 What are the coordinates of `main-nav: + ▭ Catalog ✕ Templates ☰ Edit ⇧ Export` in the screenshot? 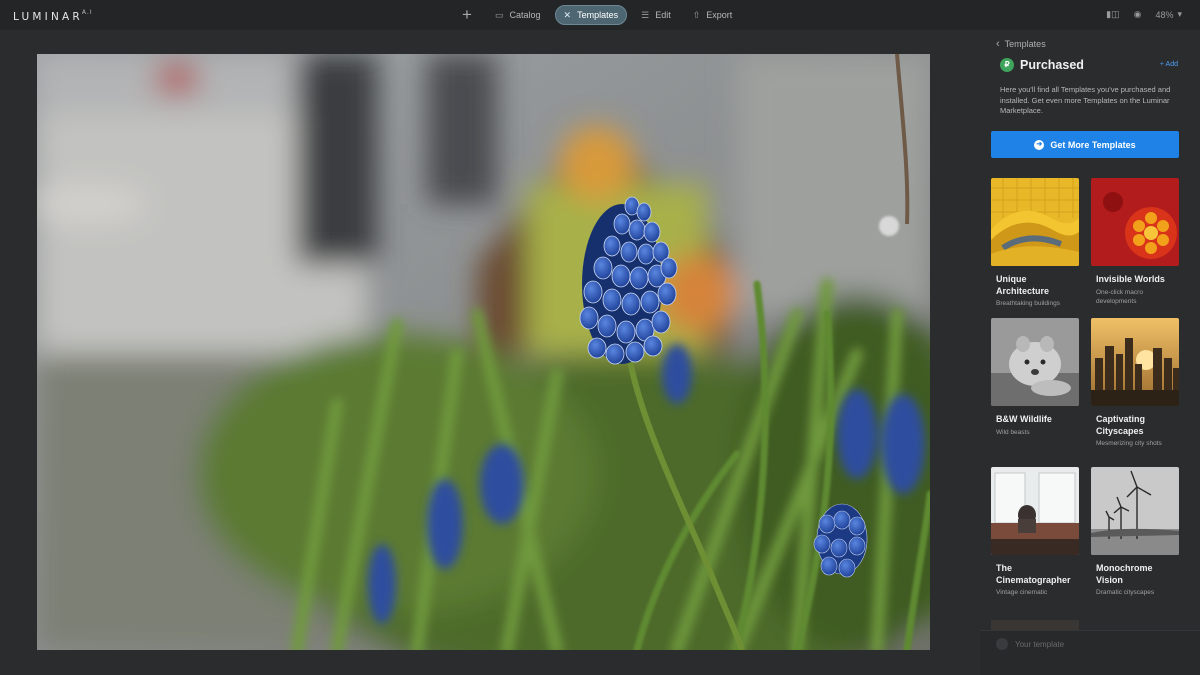 It's located at (601, 15).